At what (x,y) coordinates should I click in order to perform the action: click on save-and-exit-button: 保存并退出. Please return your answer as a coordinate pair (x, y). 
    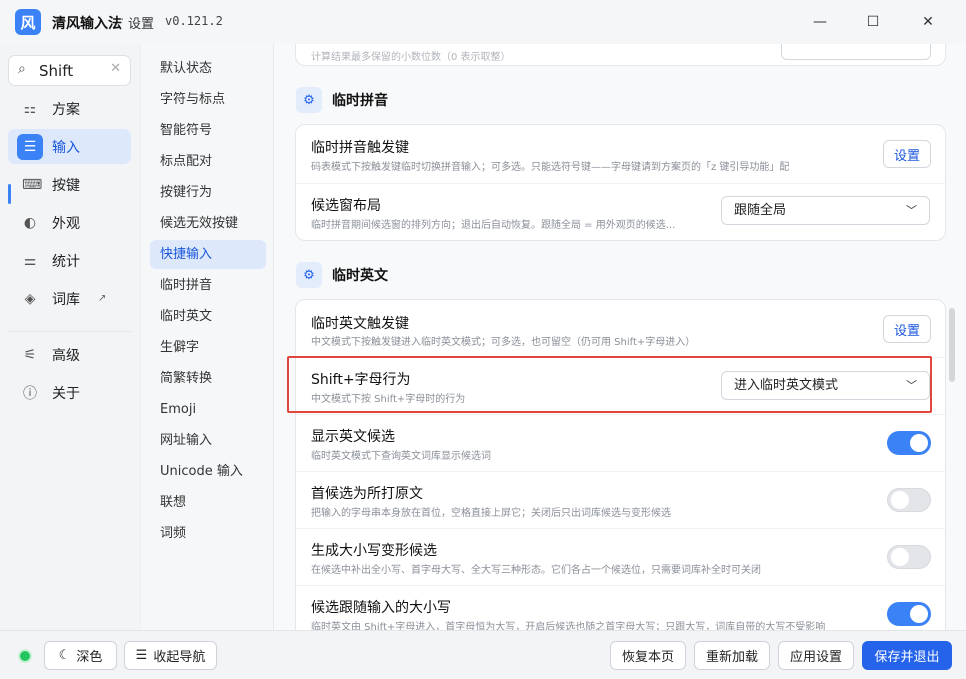
    Looking at the image, I should click on (907, 655).